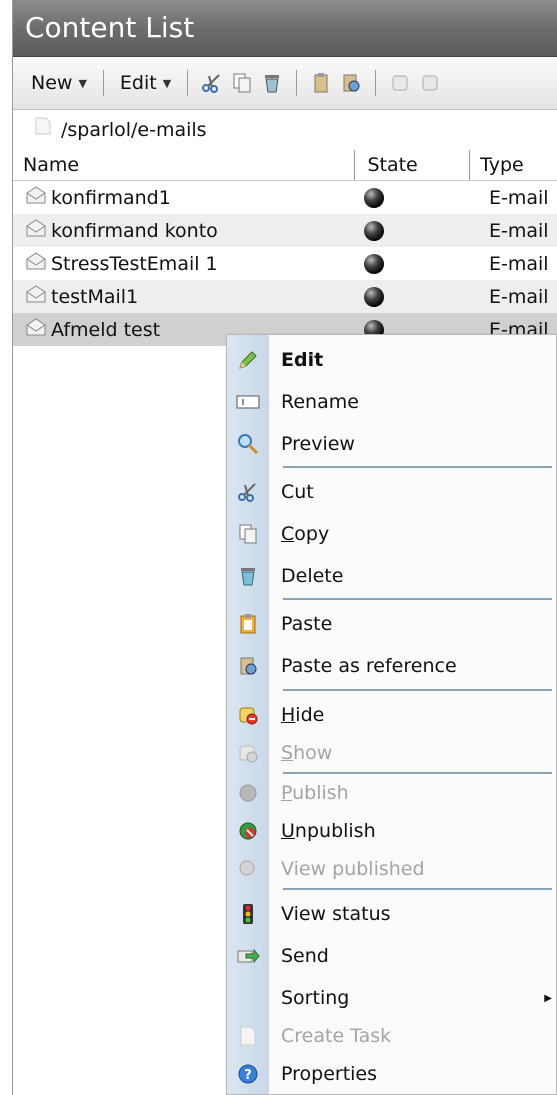  What do you see at coordinates (391, 914) in the screenshot?
I see `menu-item-view-status: View status` at bounding box center [391, 914].